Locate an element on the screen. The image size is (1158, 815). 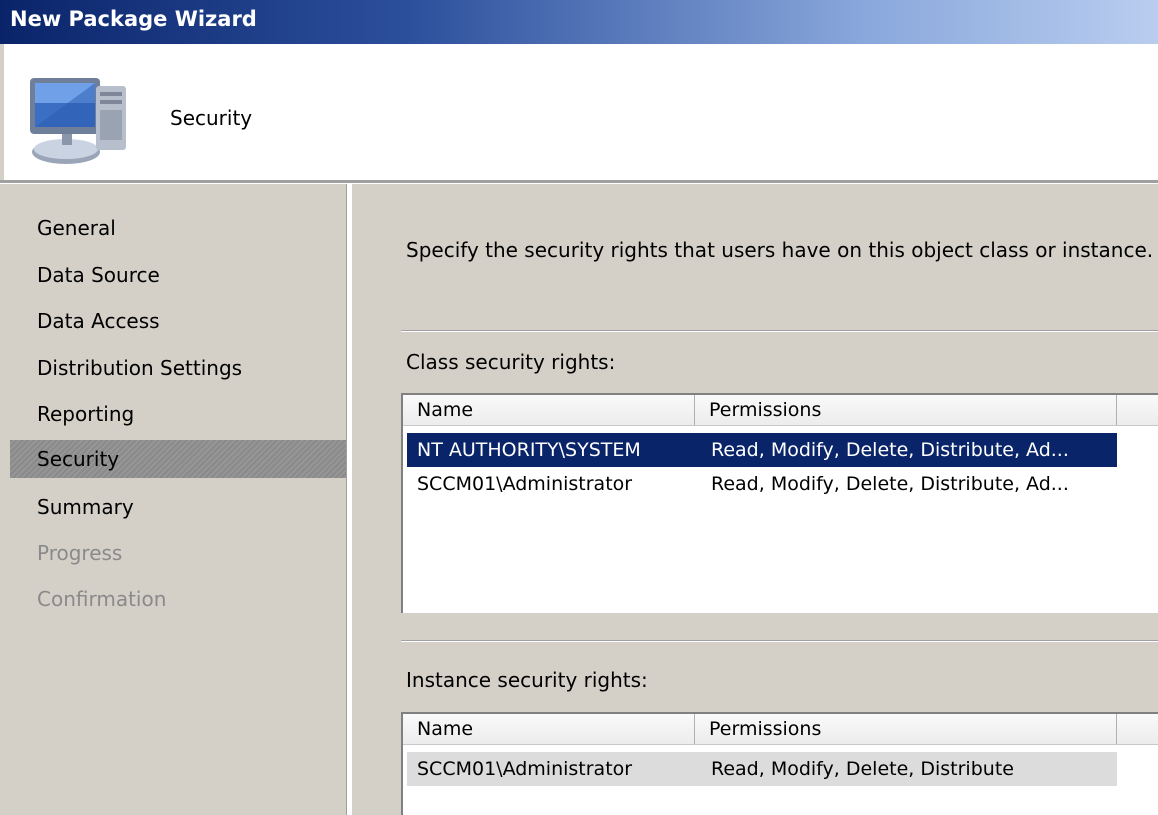
sidebar-item-reporting: Reporting is located at coordinates (178, 414).